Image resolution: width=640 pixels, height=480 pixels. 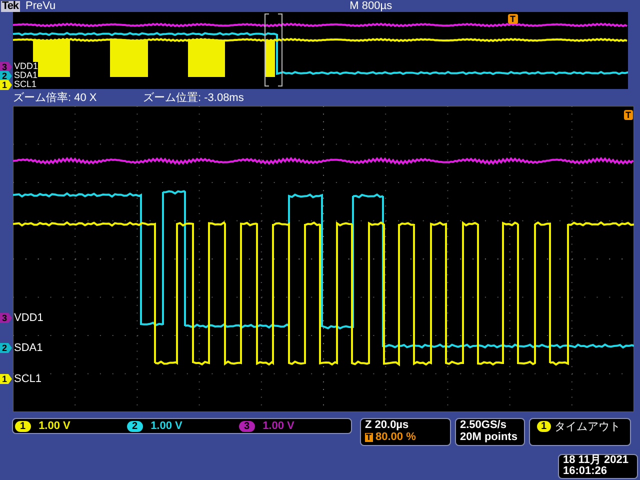 I want to click on zoom-bracket, so click(x=273, y=50).